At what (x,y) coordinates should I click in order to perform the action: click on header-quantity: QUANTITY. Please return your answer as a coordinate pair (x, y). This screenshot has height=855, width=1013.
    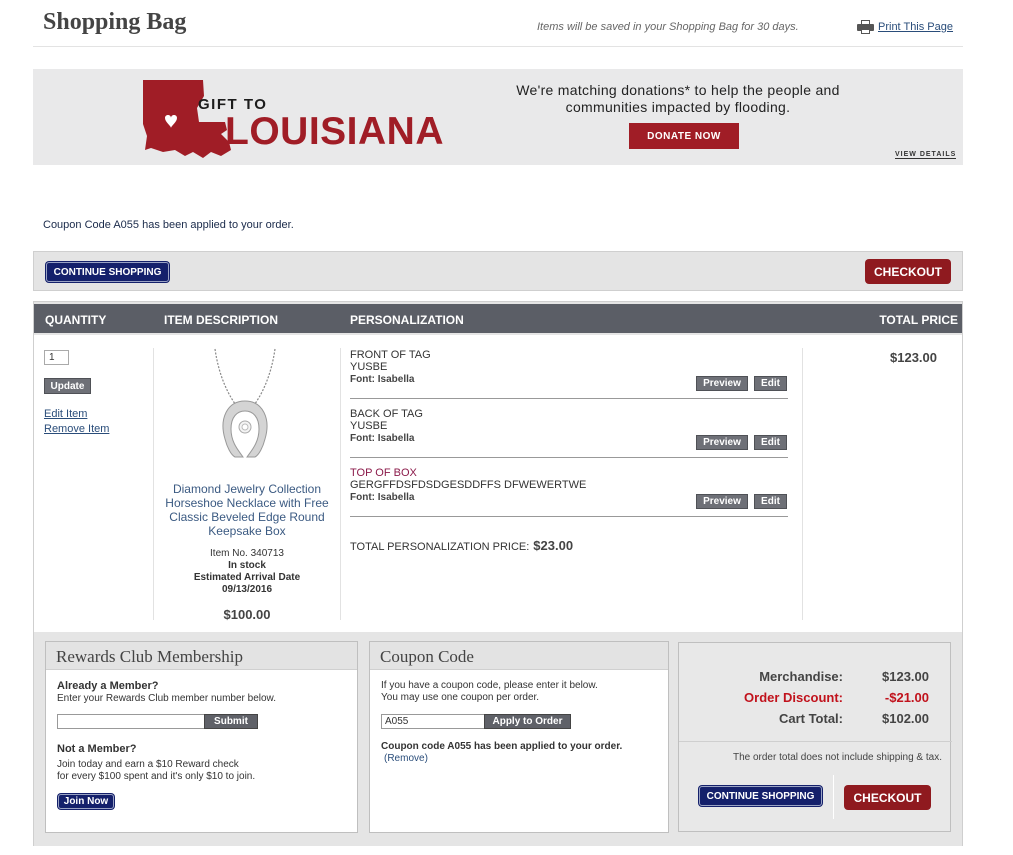
    Looking at the image, I should click on (76, 320).